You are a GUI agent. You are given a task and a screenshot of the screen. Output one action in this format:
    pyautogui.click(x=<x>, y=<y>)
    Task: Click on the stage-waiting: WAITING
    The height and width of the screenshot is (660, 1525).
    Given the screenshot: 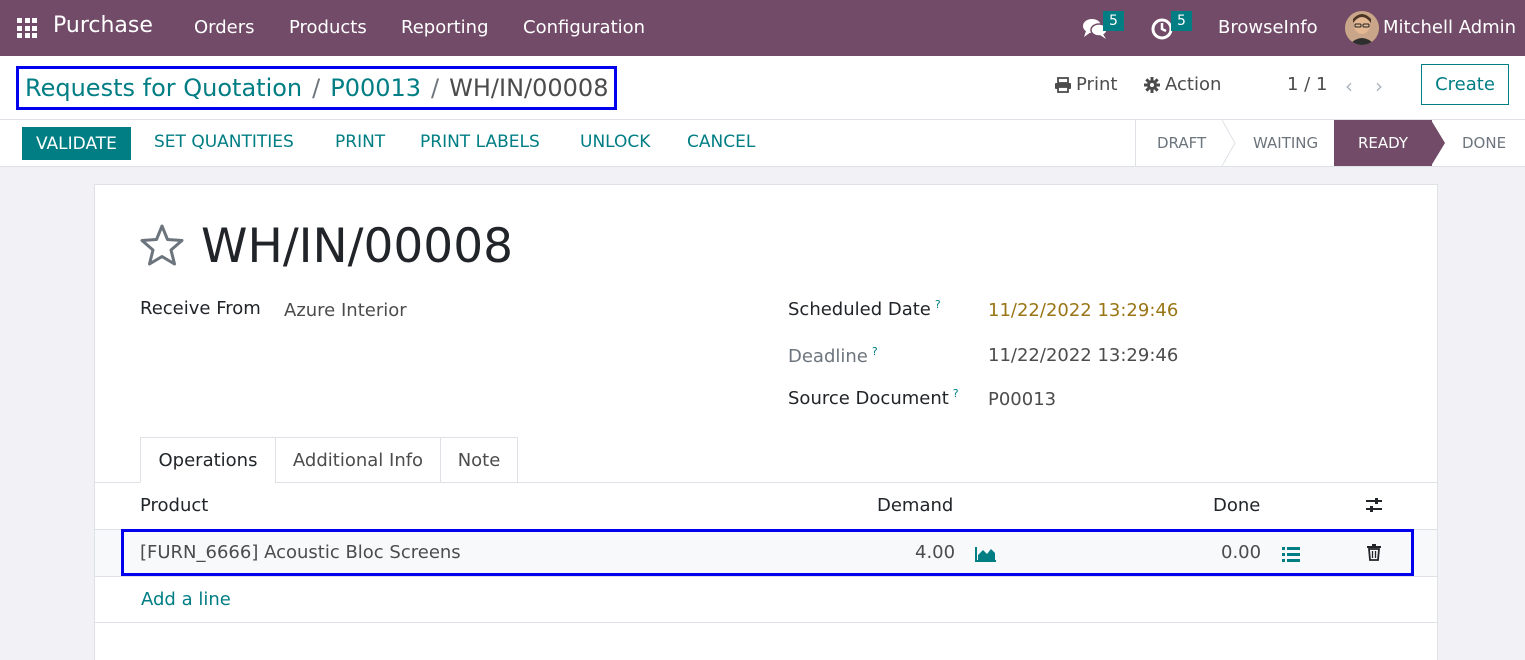 What is the action you would take?
    pyautogui.click(x=1285, y=143)
    